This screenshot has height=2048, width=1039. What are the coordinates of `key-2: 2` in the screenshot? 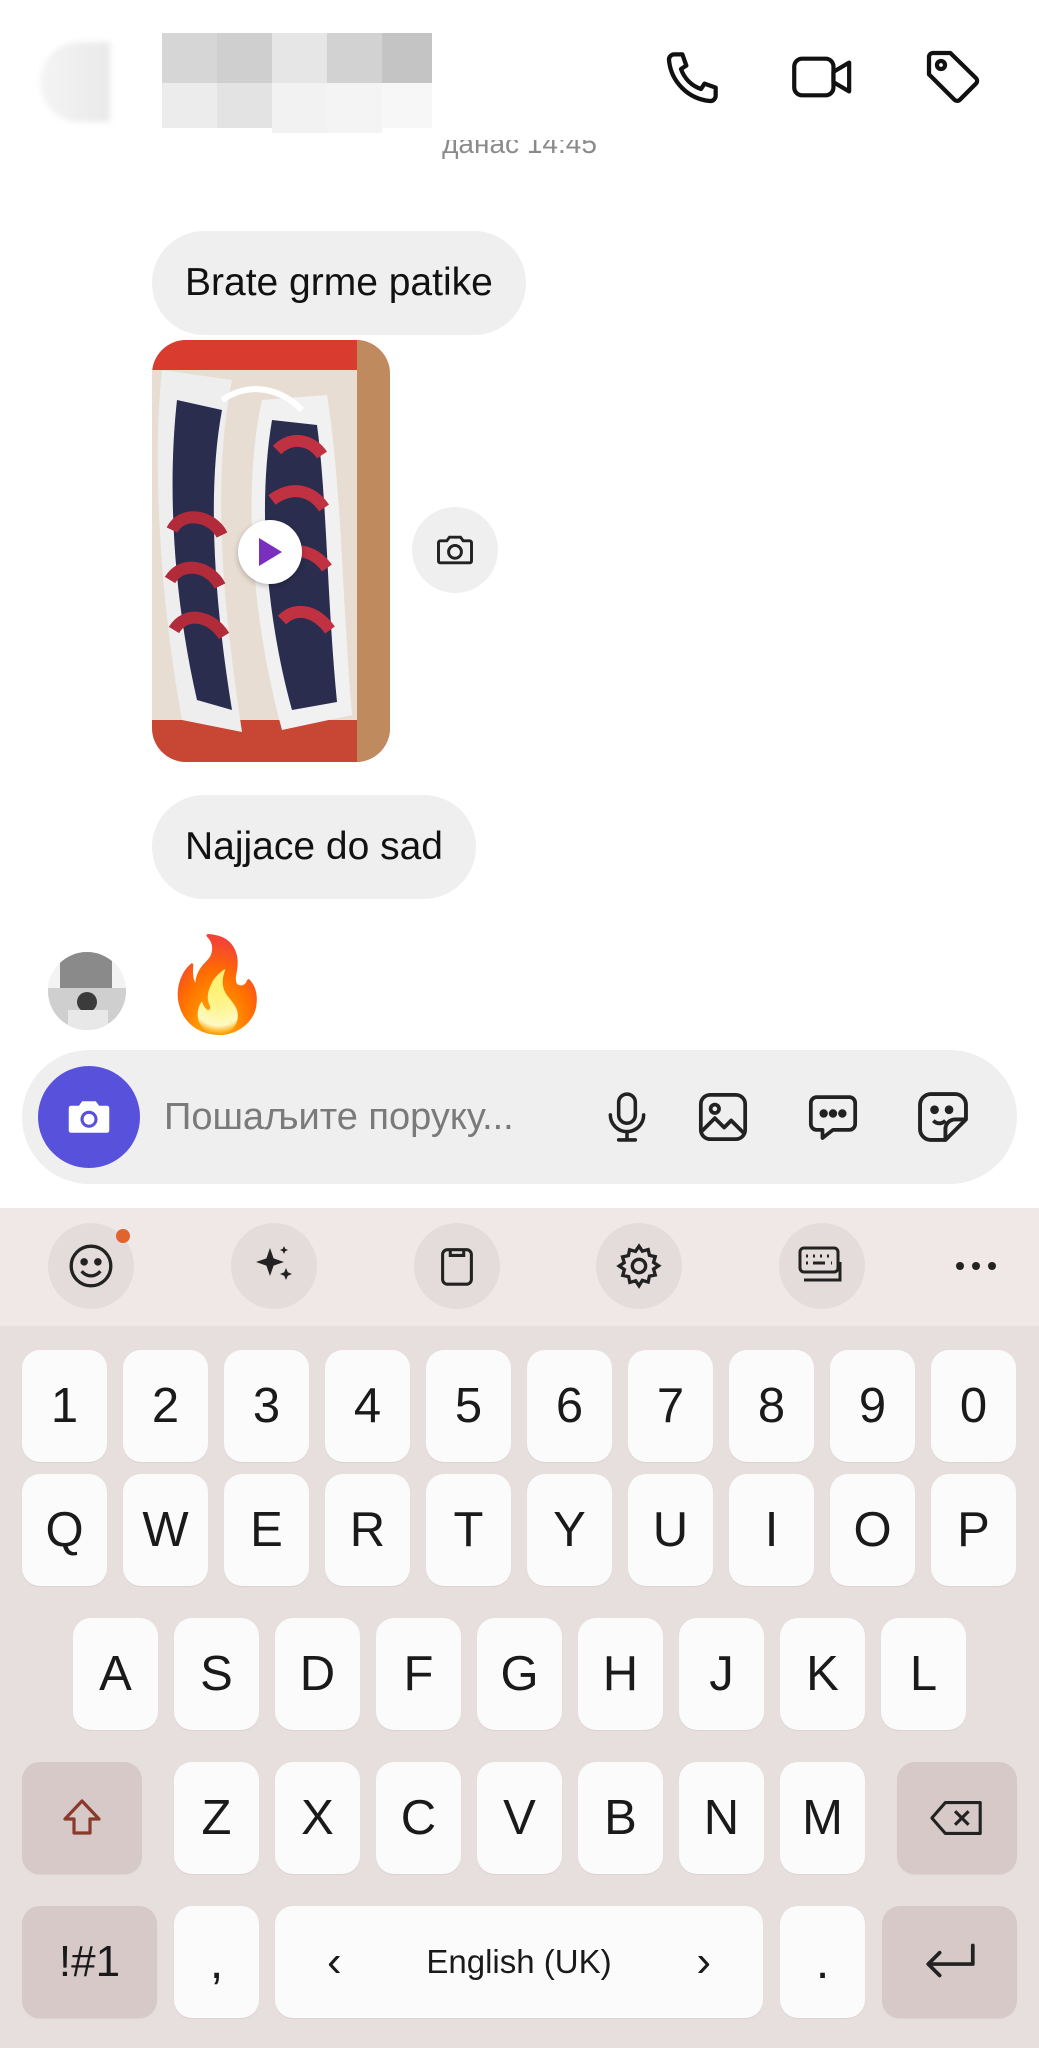 It's located at (165, 1406).